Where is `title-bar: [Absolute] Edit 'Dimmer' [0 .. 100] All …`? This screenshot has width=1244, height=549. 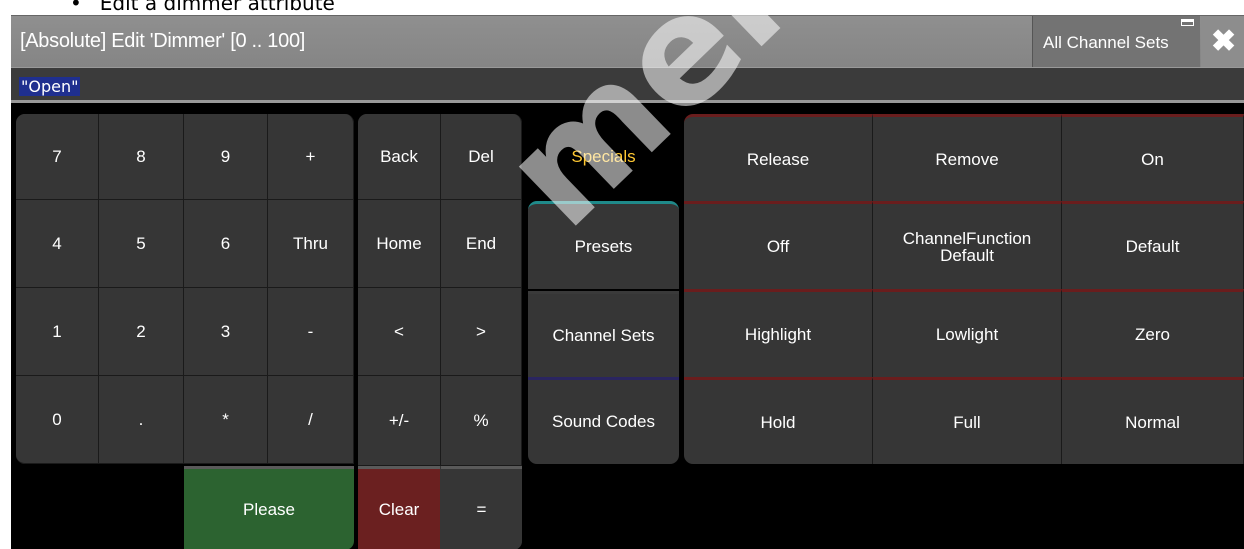 title-bar: [Absolute] Edit 'Dimmer' [0 .. 100] All … is located at coordinates (627, 41).